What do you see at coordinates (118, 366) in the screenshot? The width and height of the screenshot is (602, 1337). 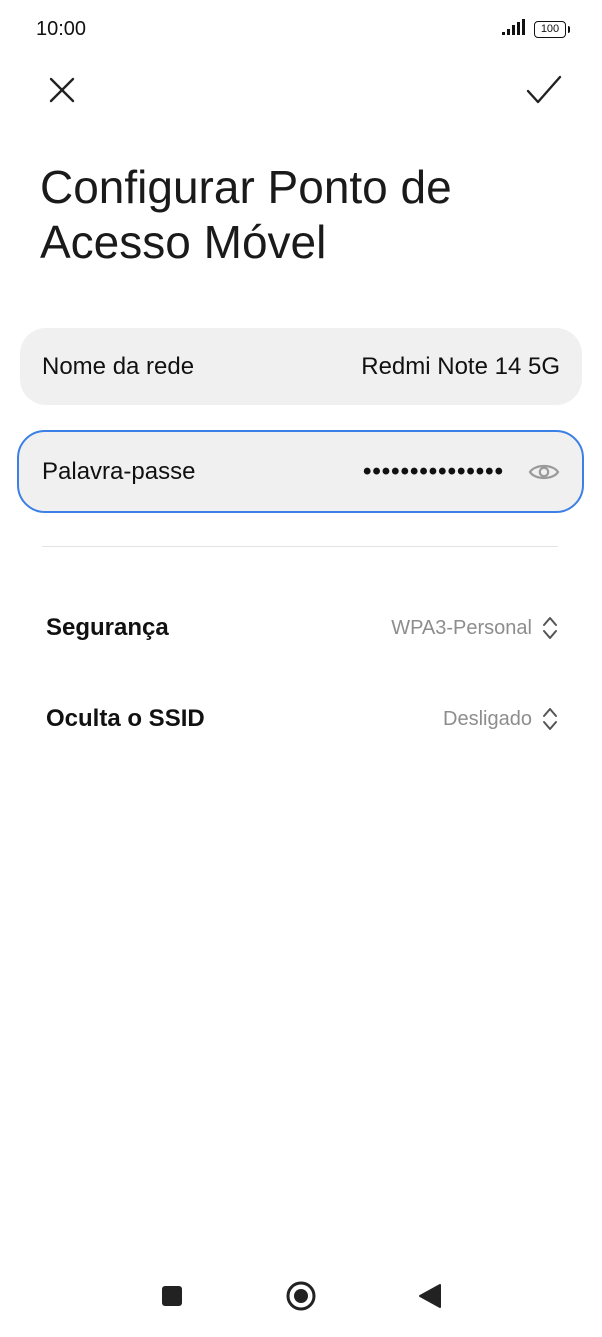 I see `network-name-label: Nome da rede` at bounding box center [118, 366].